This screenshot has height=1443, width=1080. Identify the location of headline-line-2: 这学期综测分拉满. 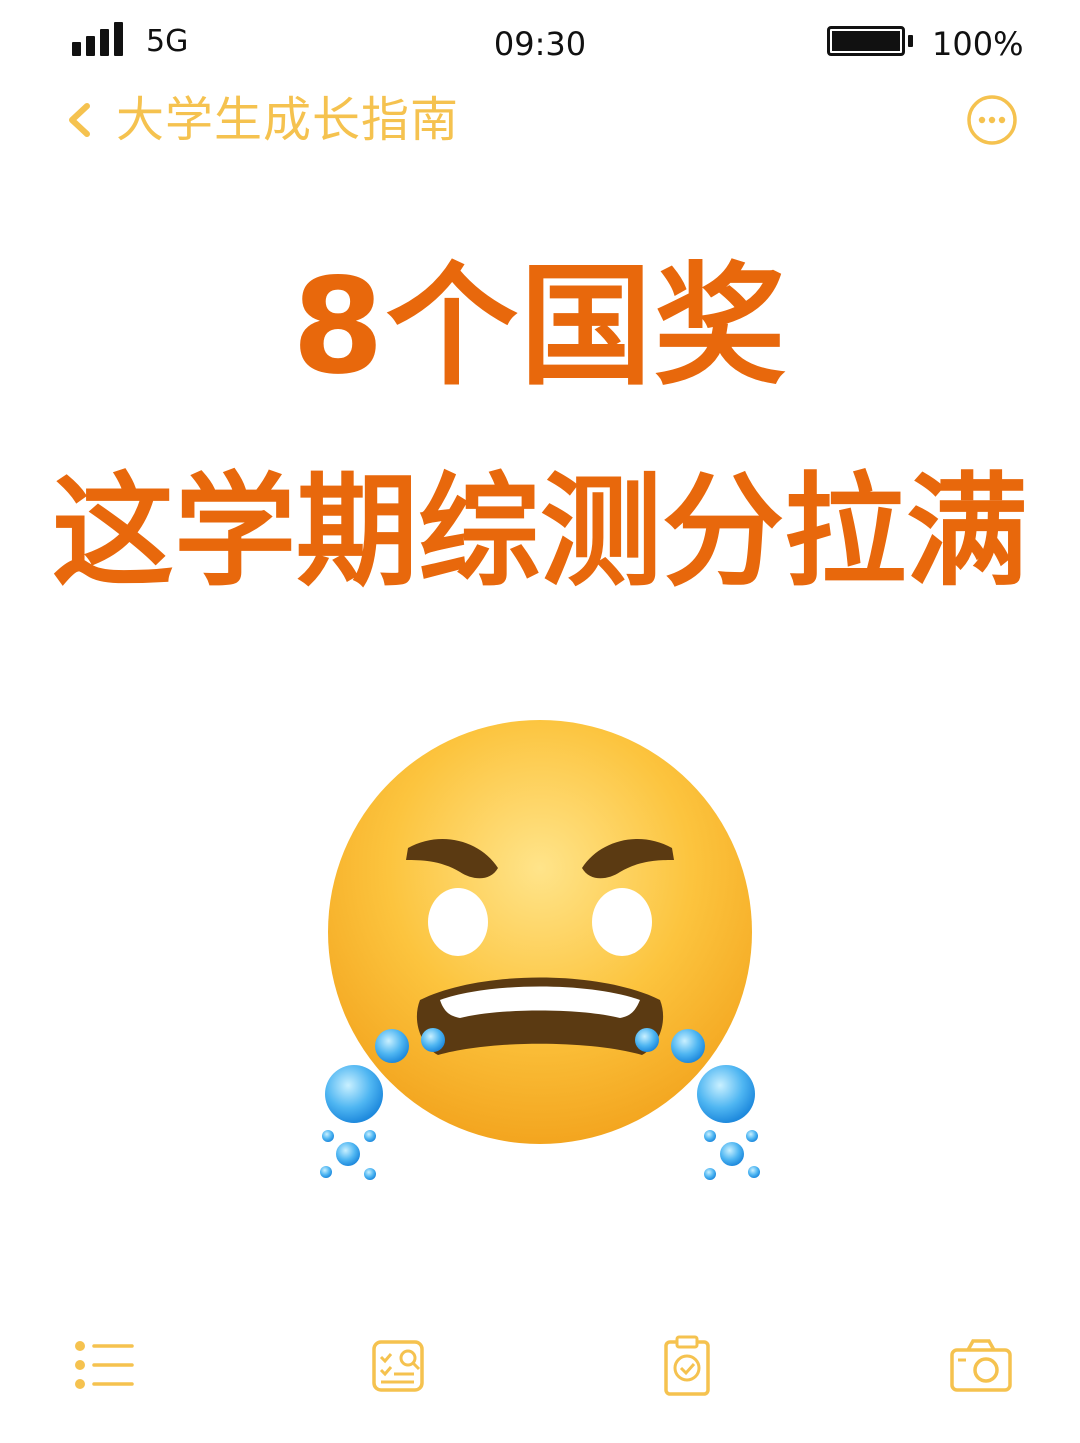
(540, 532).